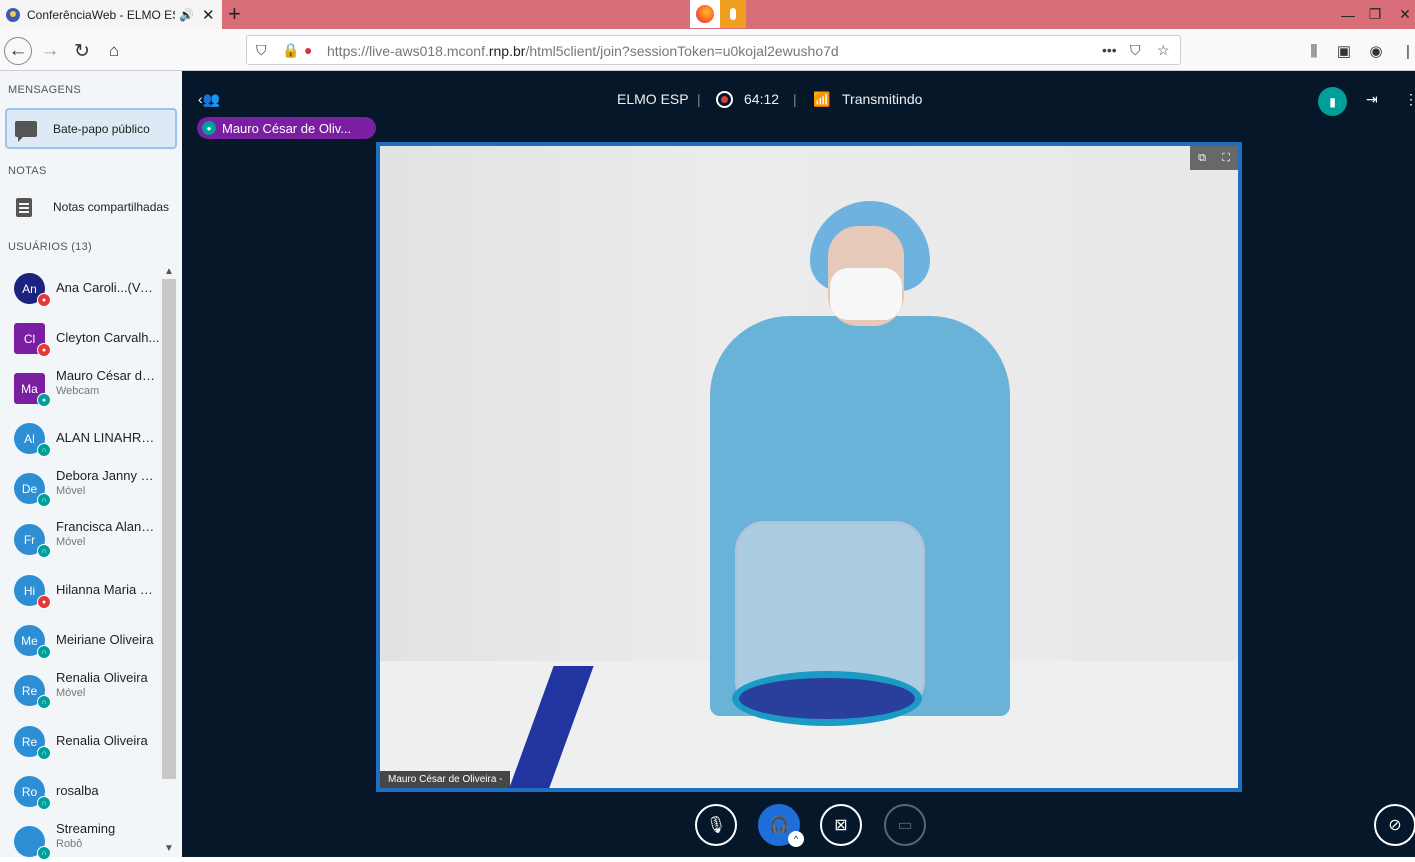  I want to click on scroll-up-icon: ▲, so click(169, 271).